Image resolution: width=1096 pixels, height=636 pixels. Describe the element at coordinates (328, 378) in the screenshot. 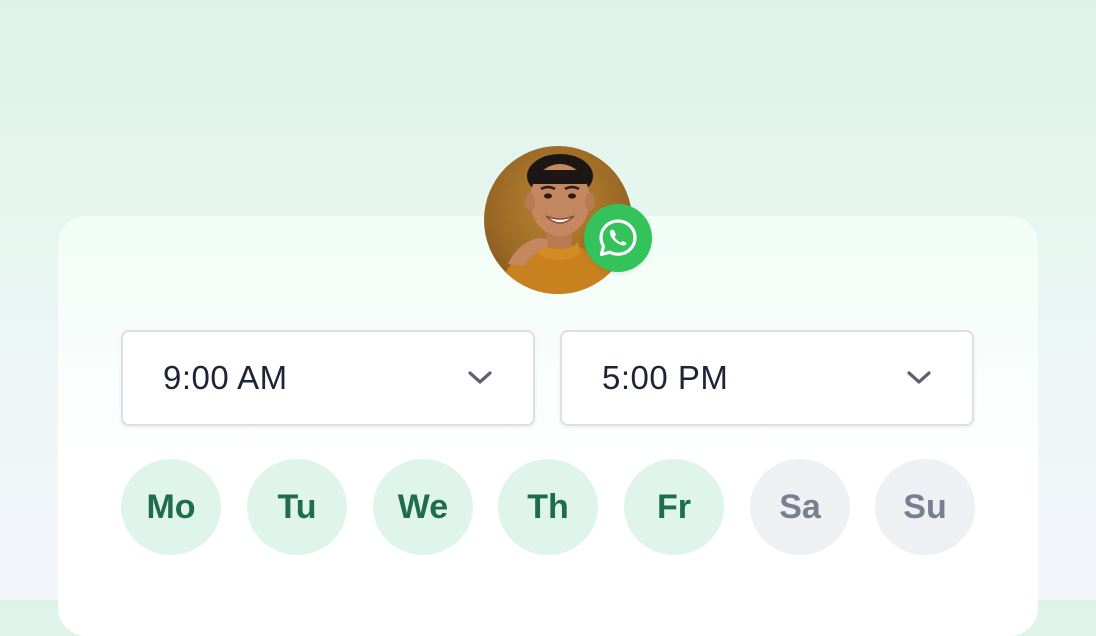

I see `start-time-select: 9:00 AM` at that location.